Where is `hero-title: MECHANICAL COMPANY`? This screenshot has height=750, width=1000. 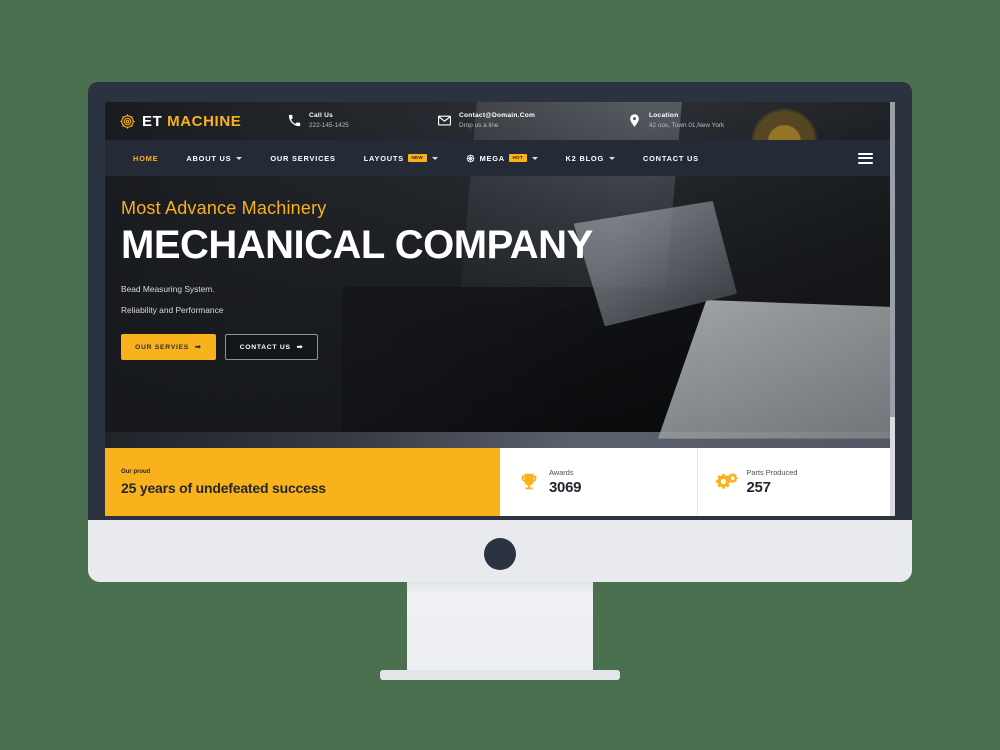 hero-title: MECHANICAL COMPANY is located at coordinates (357, 245).